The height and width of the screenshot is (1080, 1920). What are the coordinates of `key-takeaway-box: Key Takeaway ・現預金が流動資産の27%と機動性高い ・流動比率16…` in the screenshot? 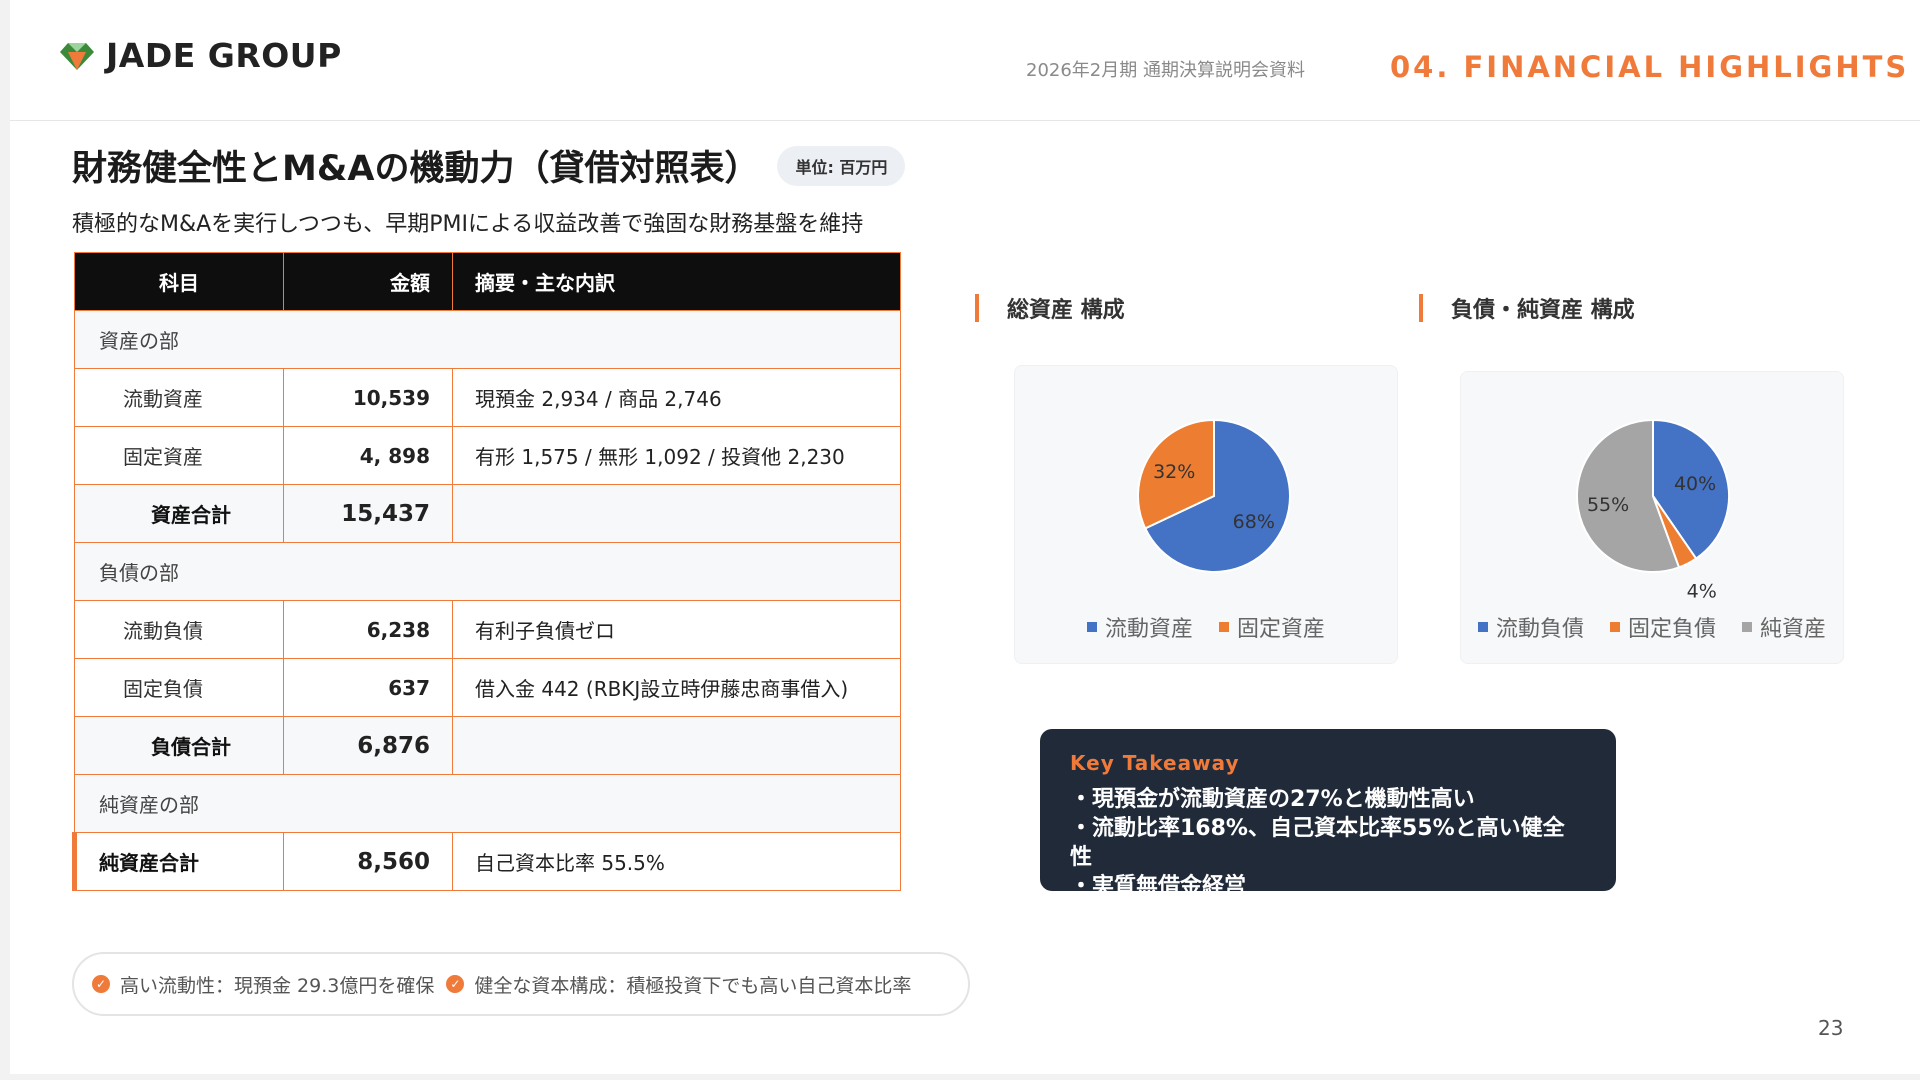 It's located at (1328, 814).